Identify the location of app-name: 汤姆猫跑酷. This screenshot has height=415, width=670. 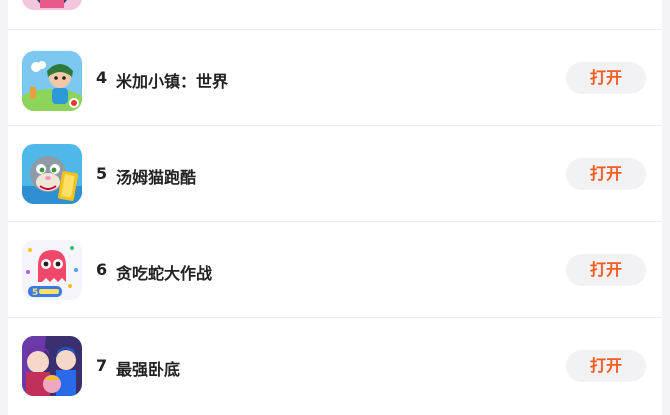
(156, 176).